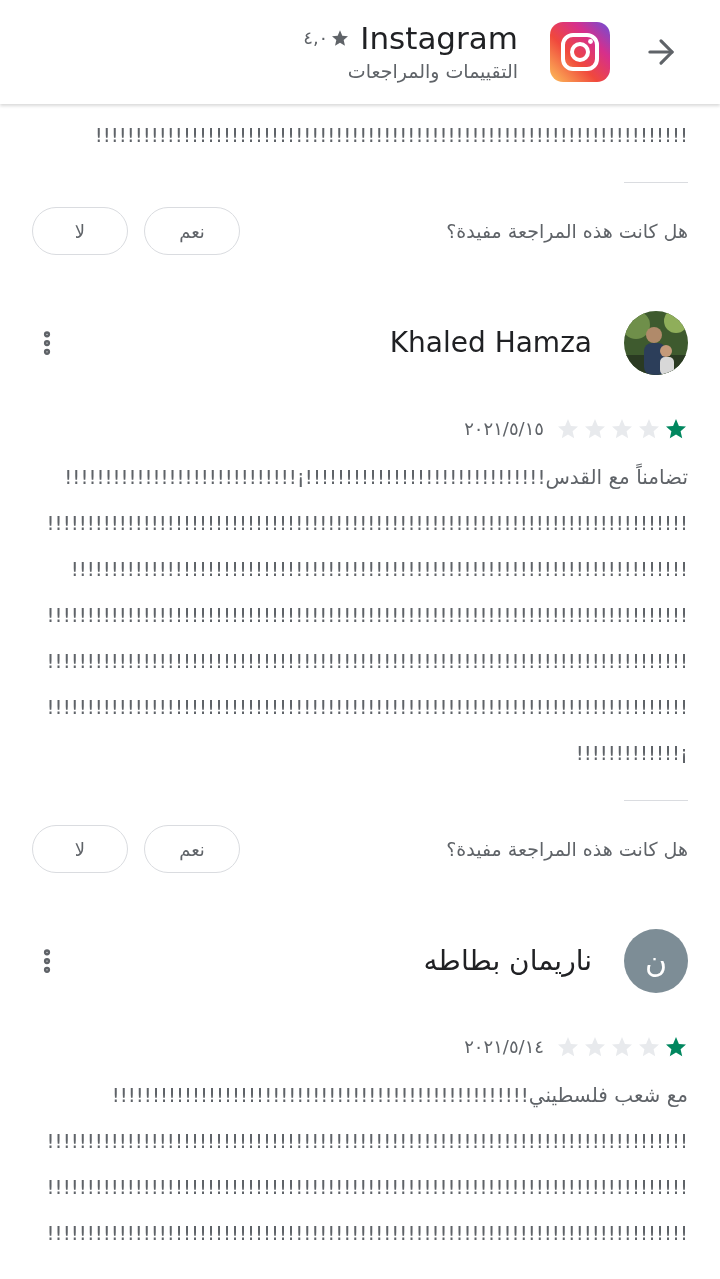 Image resolution: width=720 pixels, height=1279 pixels. I want to click on app-rating: ٤,٠, so click(316, 38).